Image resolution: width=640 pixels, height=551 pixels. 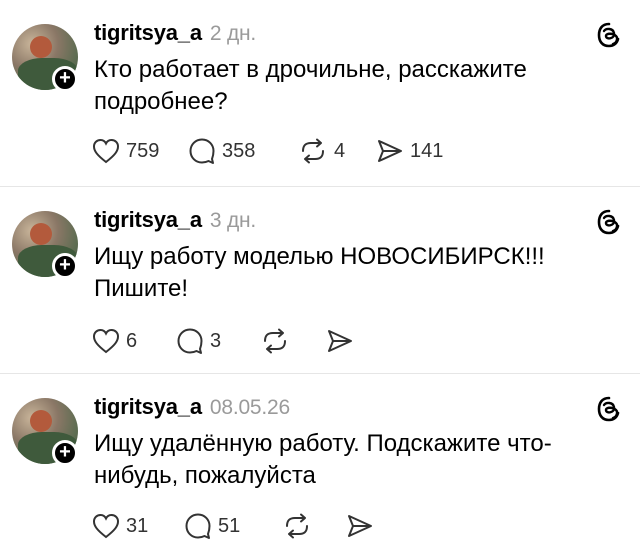 I want to click on share-count: 141, so click(x=427, y=150).